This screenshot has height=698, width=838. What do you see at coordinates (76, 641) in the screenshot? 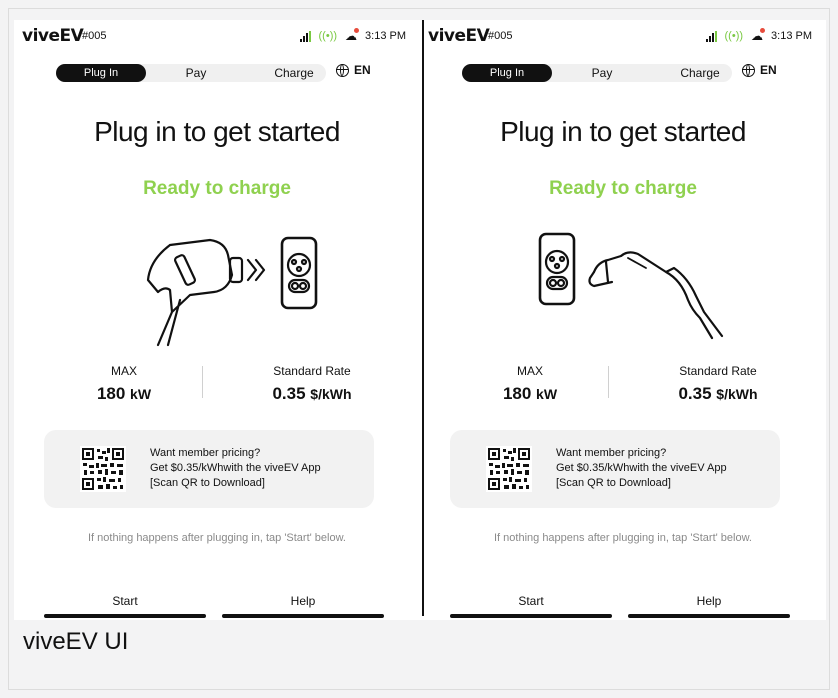
I see `figure-caption: viveEV UI` at bounding box center [76, 641].